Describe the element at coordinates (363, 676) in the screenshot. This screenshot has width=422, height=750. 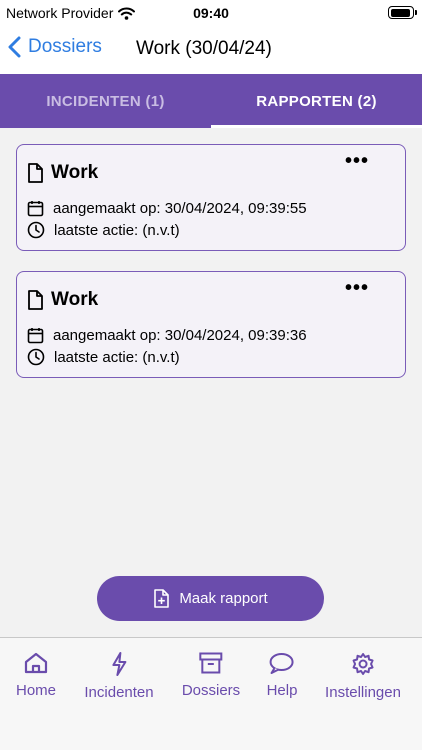
I see `tab-instellingen: Instellingen` at that location.